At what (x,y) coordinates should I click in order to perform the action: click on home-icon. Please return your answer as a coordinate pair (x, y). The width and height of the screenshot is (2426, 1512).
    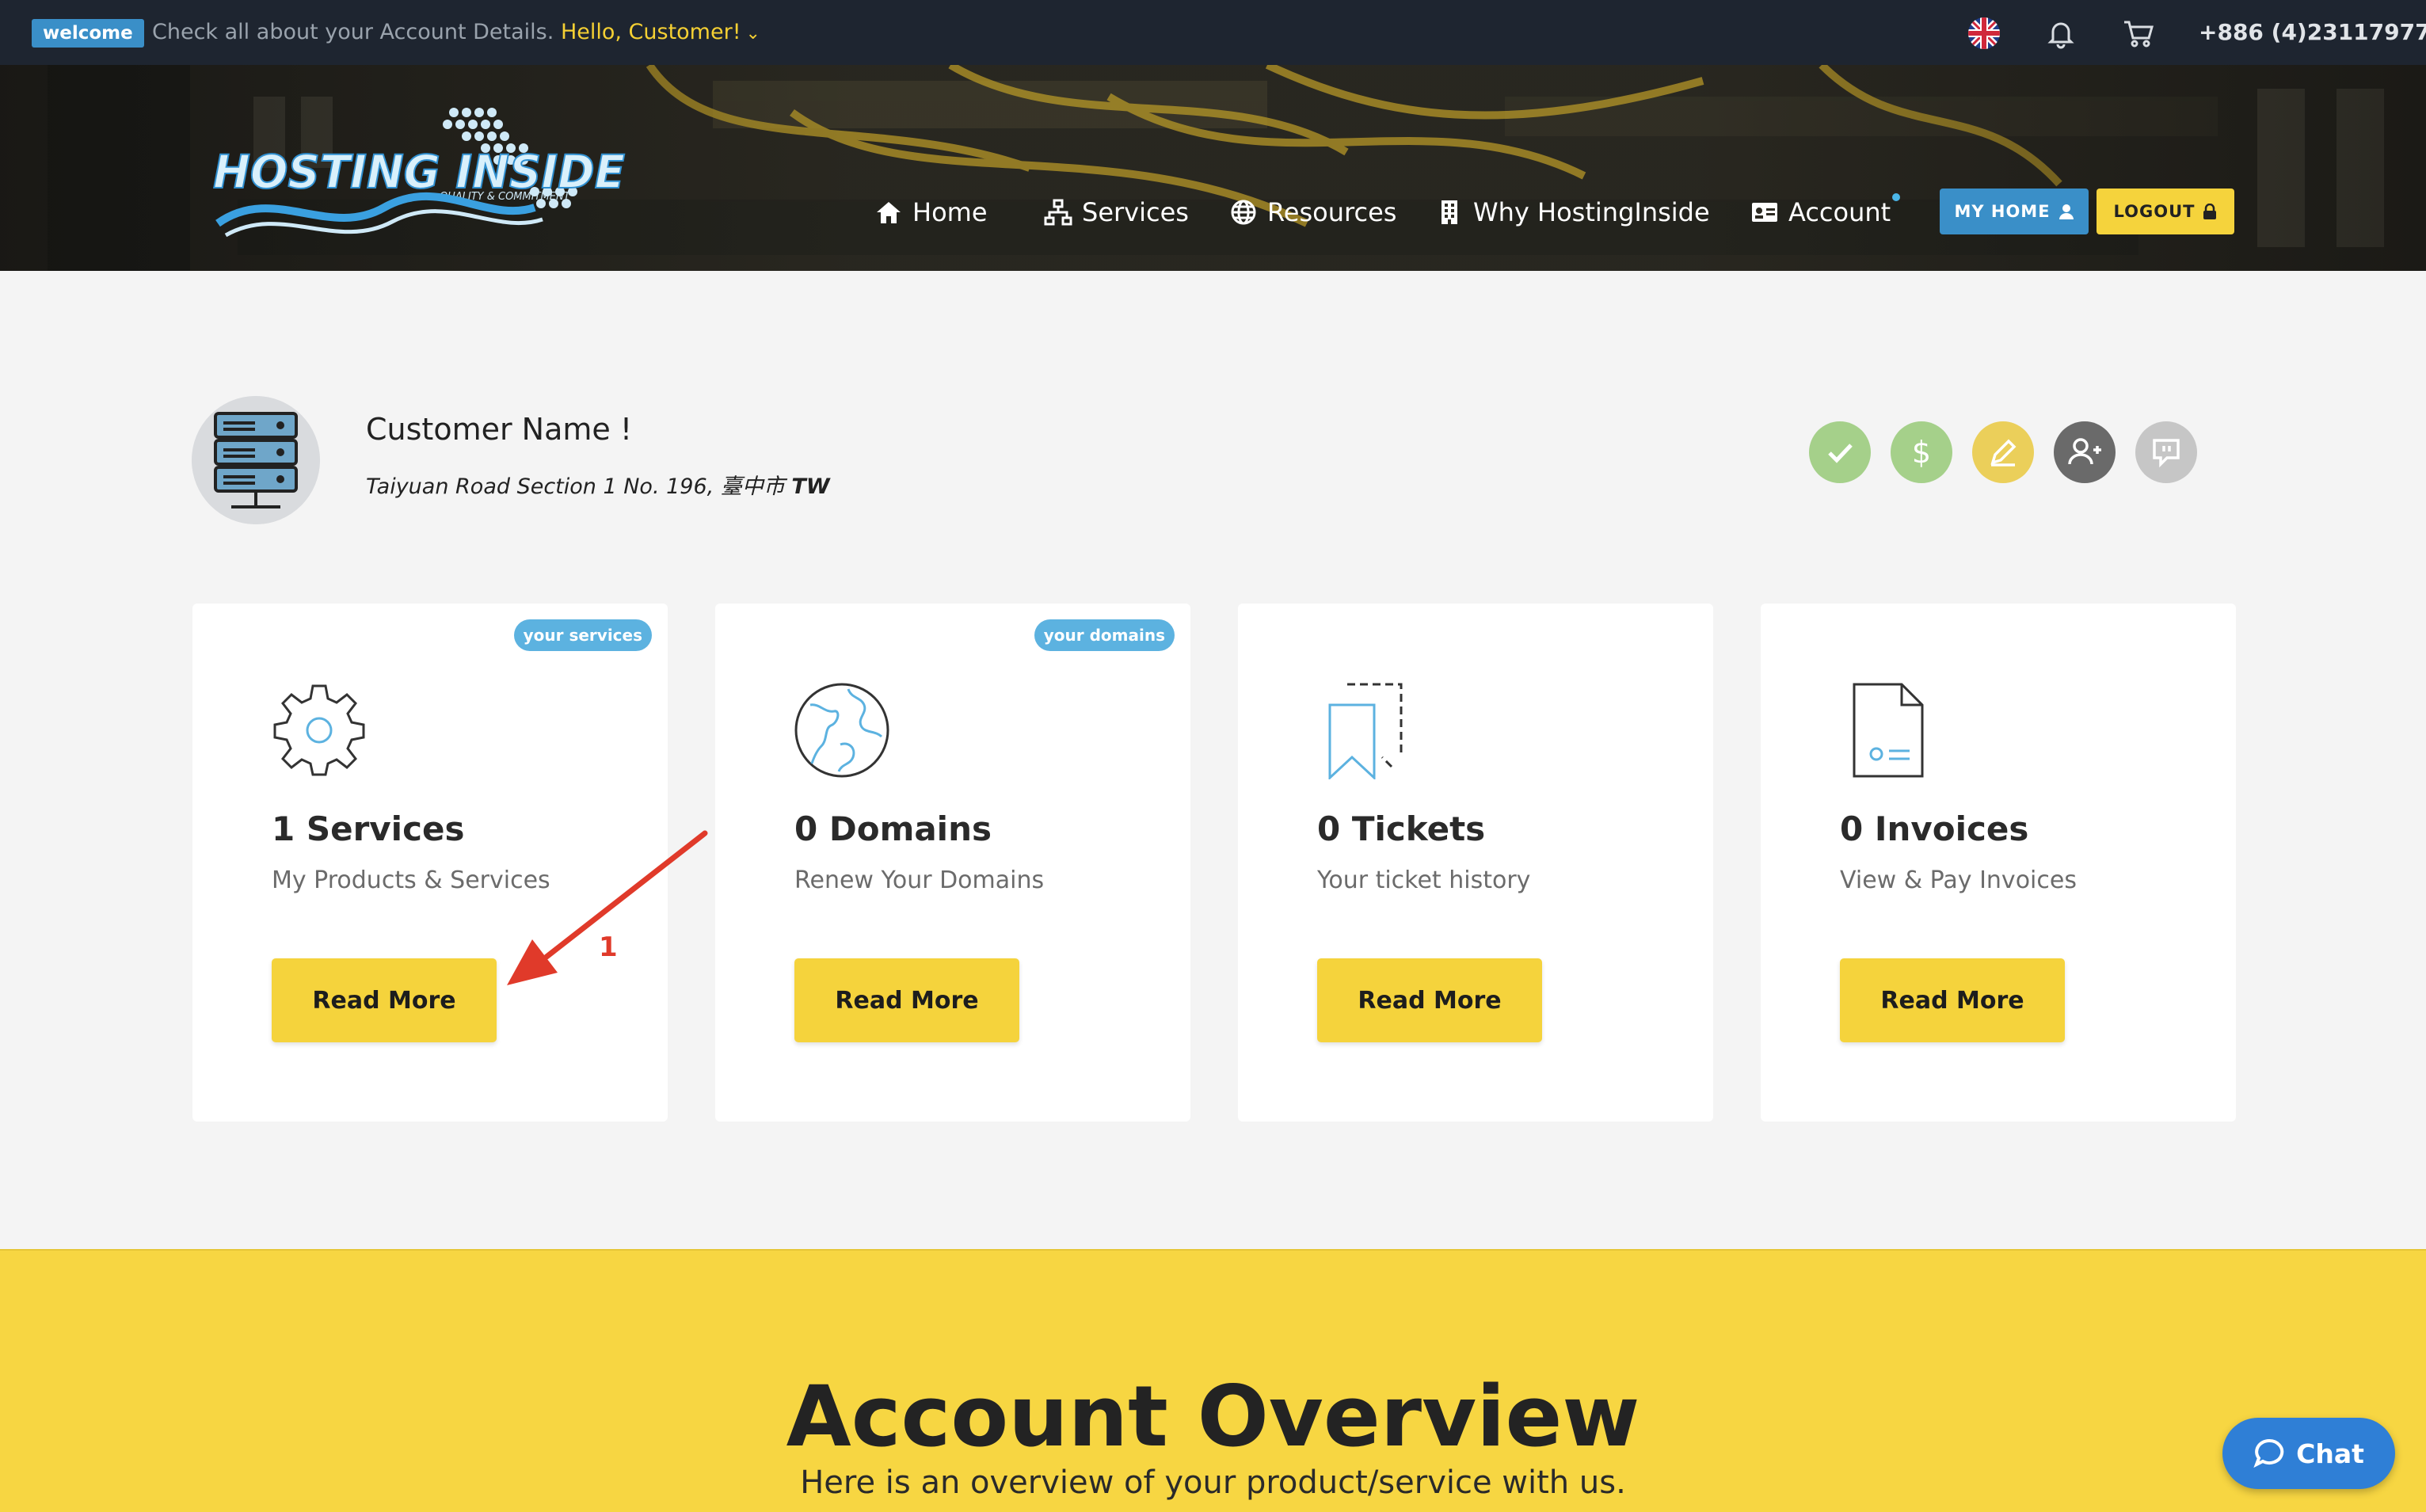
    Looking at the image, I should click on (889, 212).